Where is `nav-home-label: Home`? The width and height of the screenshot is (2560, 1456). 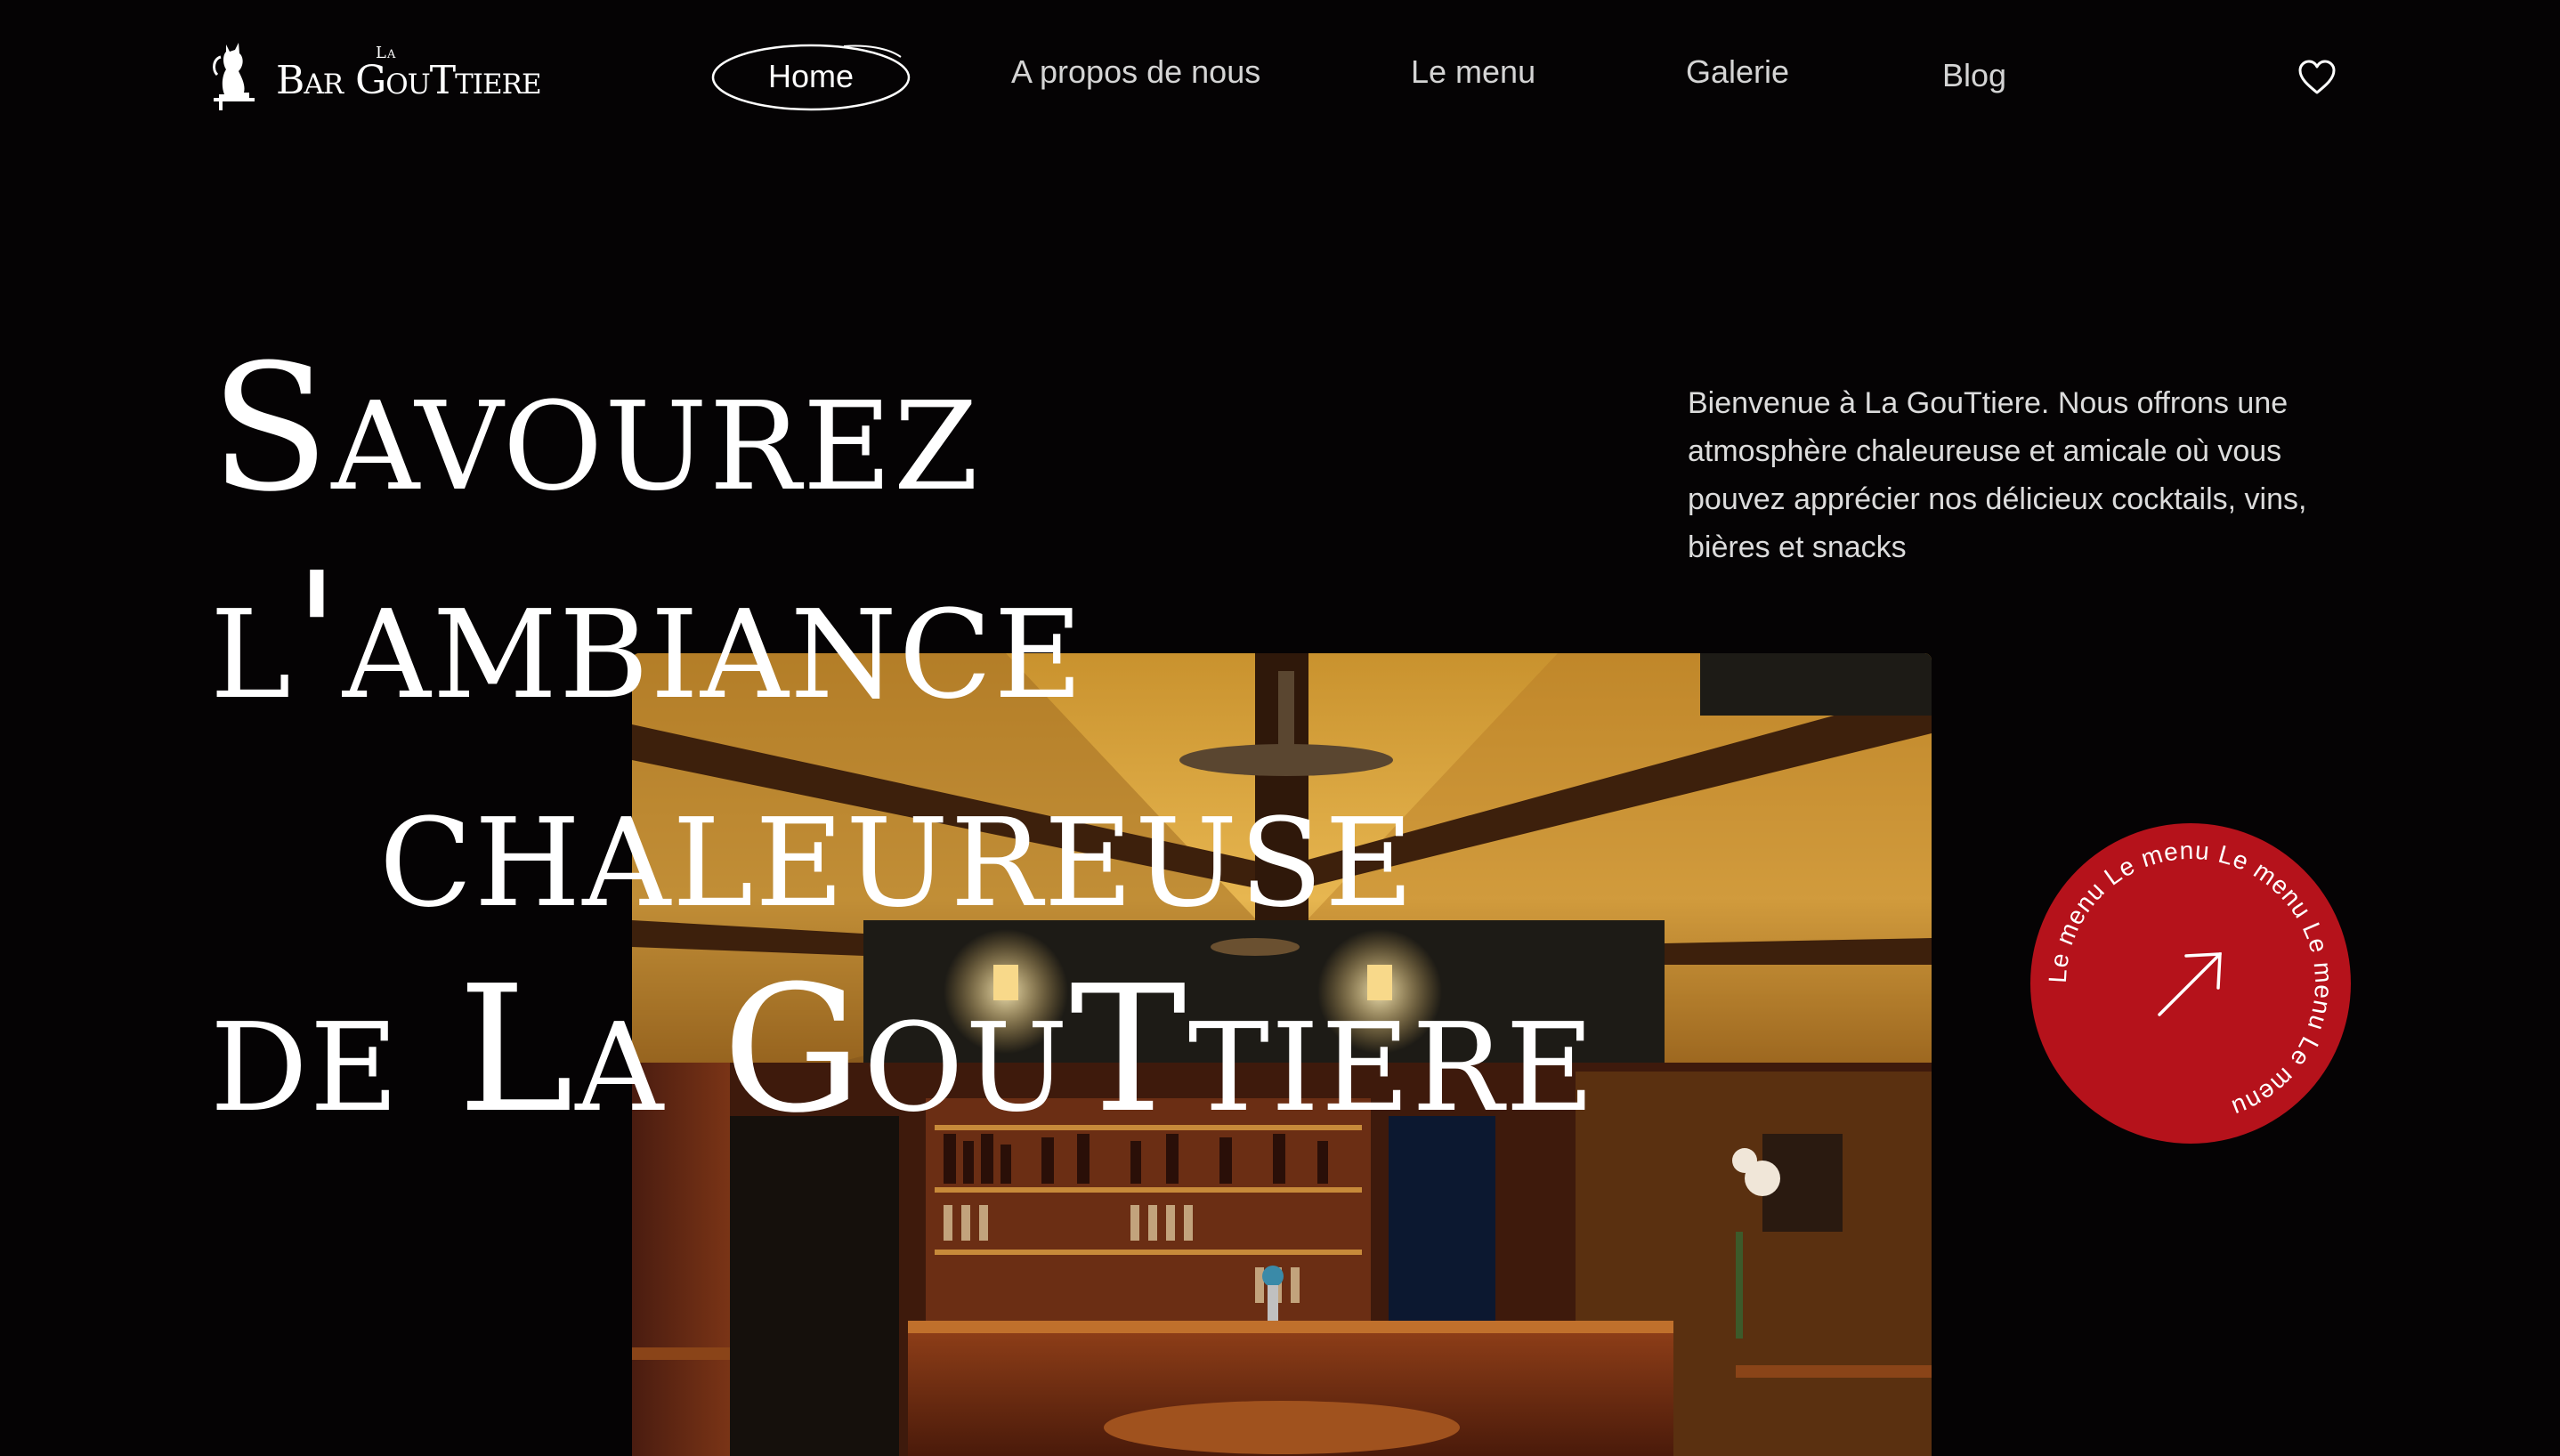
nav-home-label: Home is located at coordinates (811, 76).